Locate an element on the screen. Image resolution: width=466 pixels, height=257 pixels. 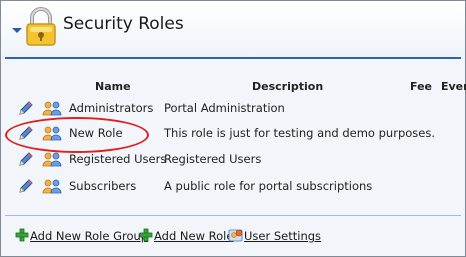
user-settings-link: User Settings is located at coordinates (282, 236).